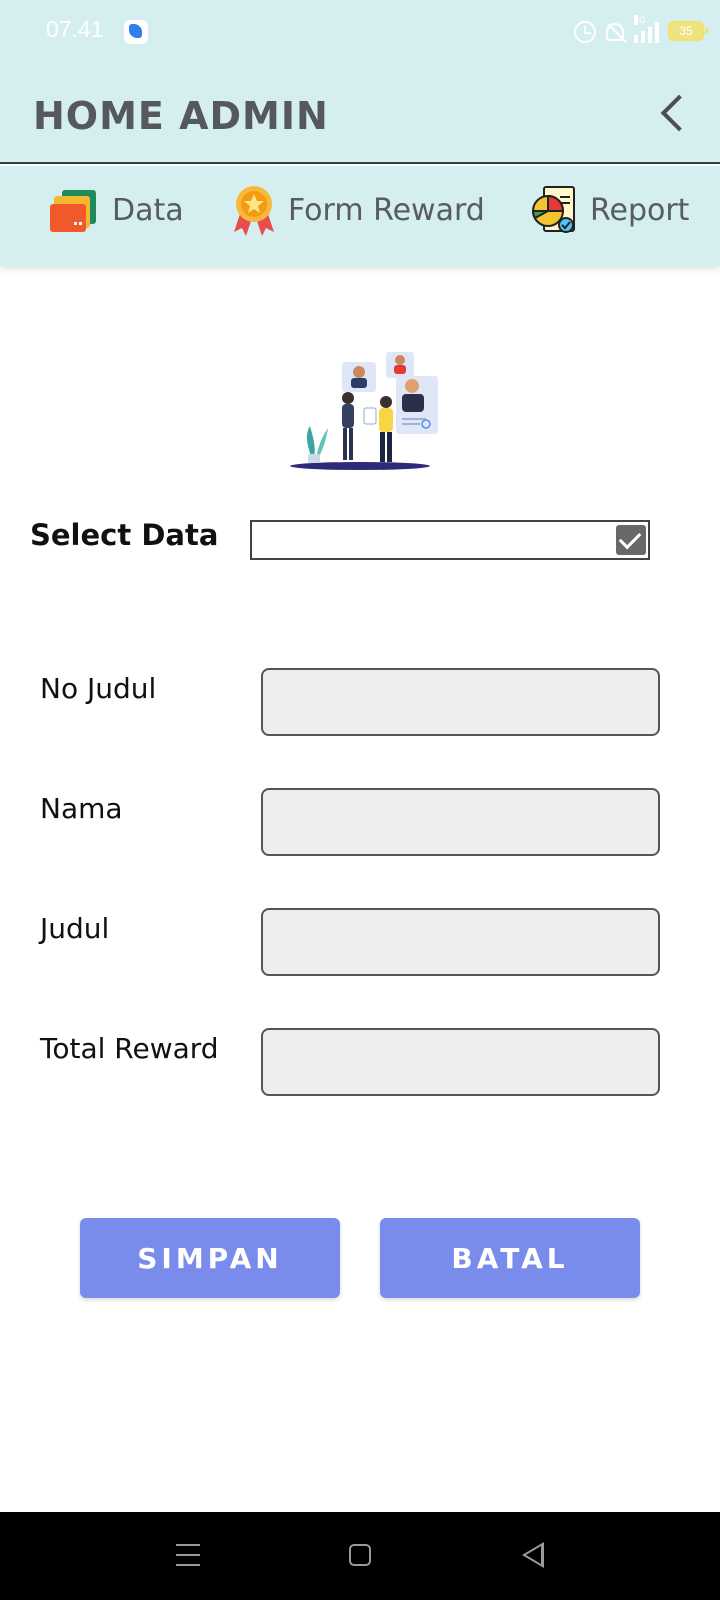 Image resolution: width=720 pixels, height=1600 pixels. I want to click on total-reward-label: Total Reward, so click(129, 1048).